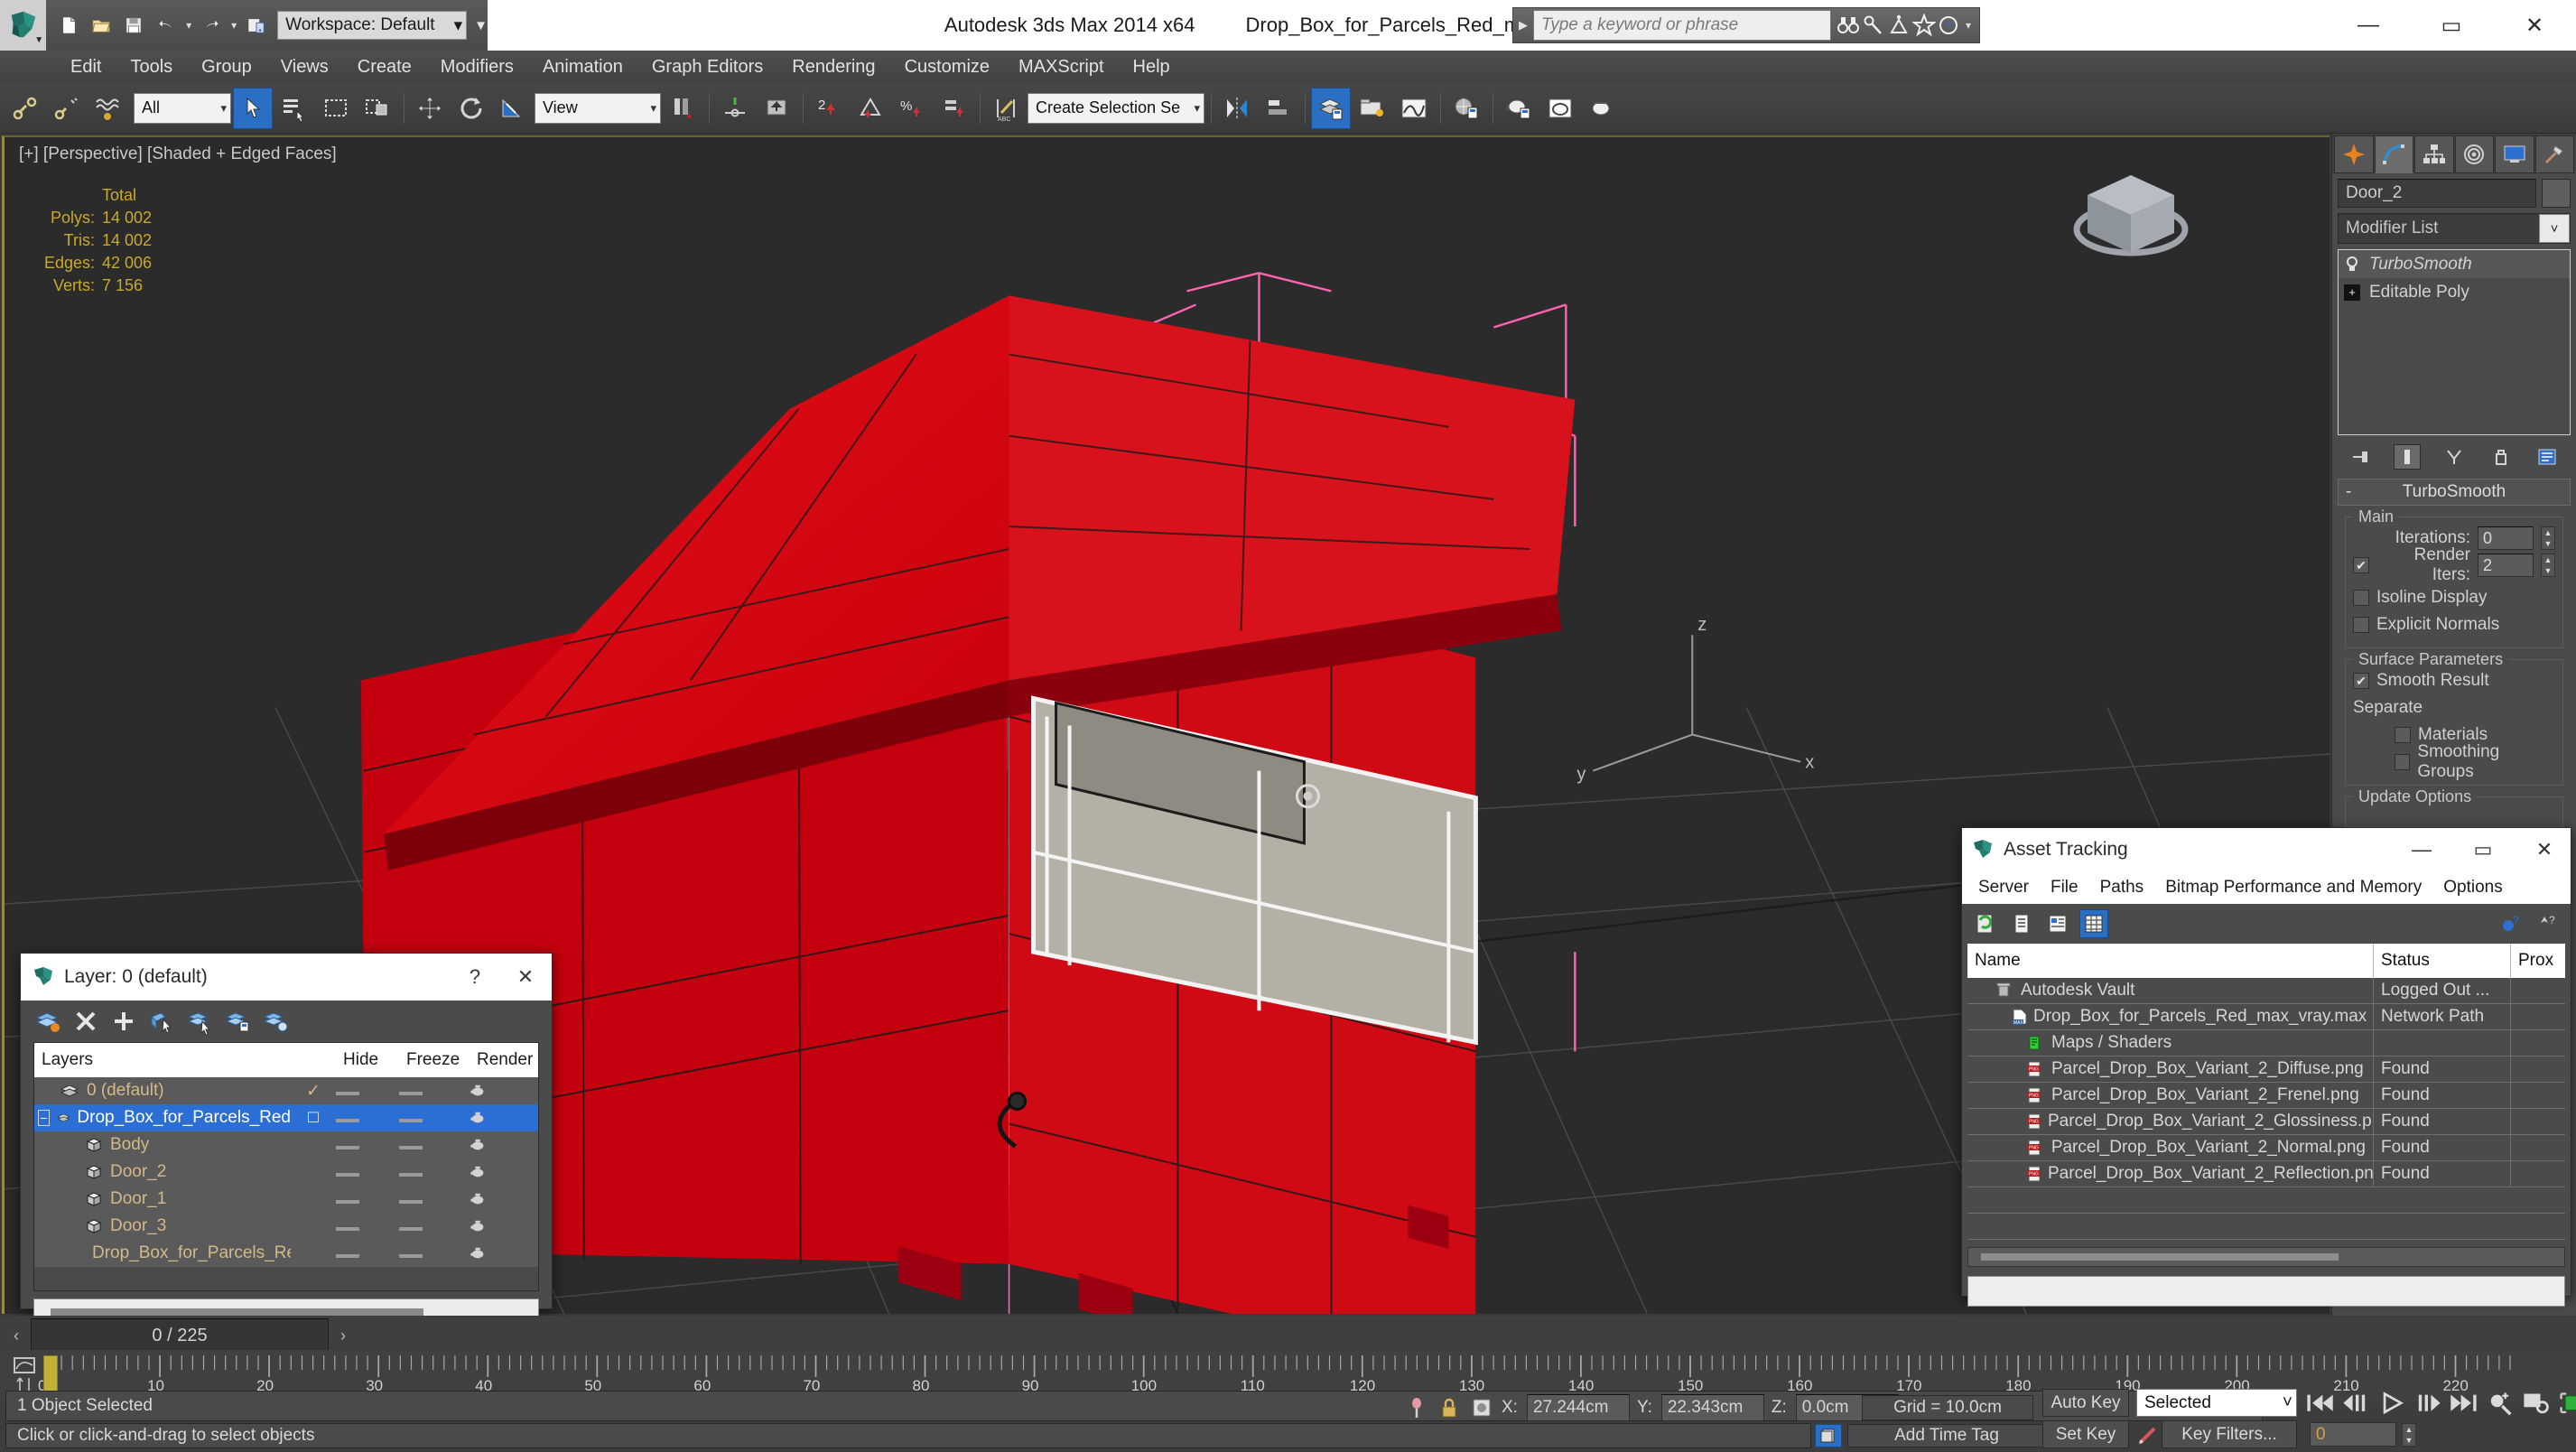 This screenshot has height=1452, width=2576. What do you see at coordinates (513, 109) in the screenshot?
I see `select-and-scale-button` at bounding box center [513, 109].